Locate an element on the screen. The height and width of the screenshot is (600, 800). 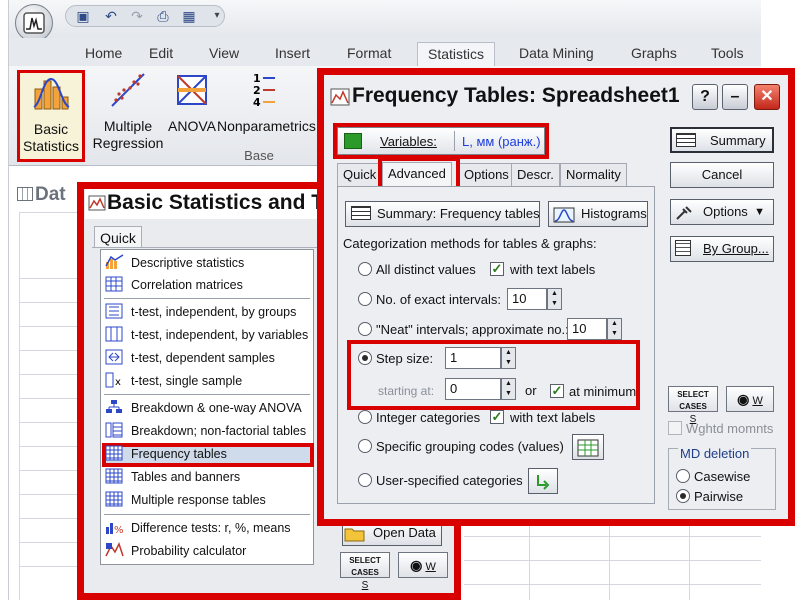
weight-button: ◉ W is located at coordinates (423, 565).